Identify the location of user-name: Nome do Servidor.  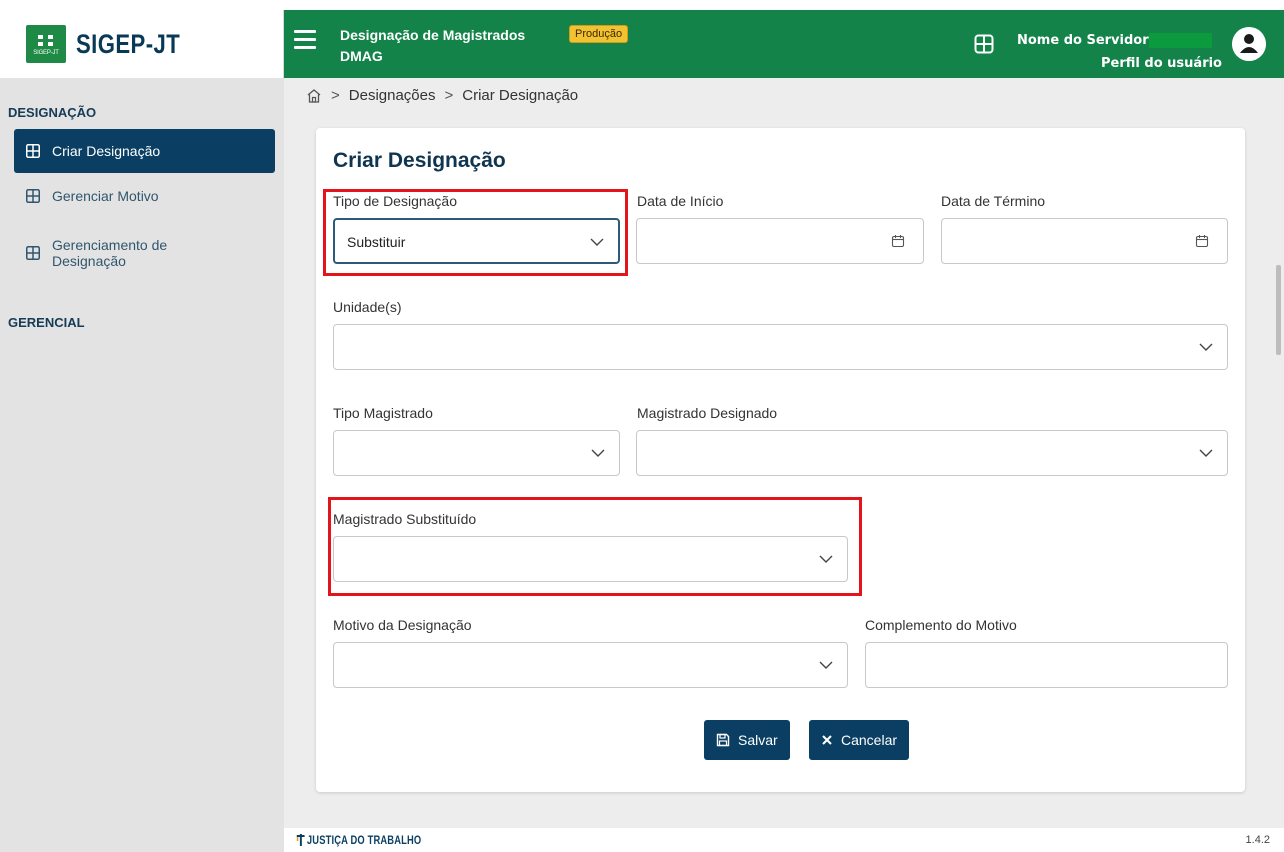
(1114, 40).